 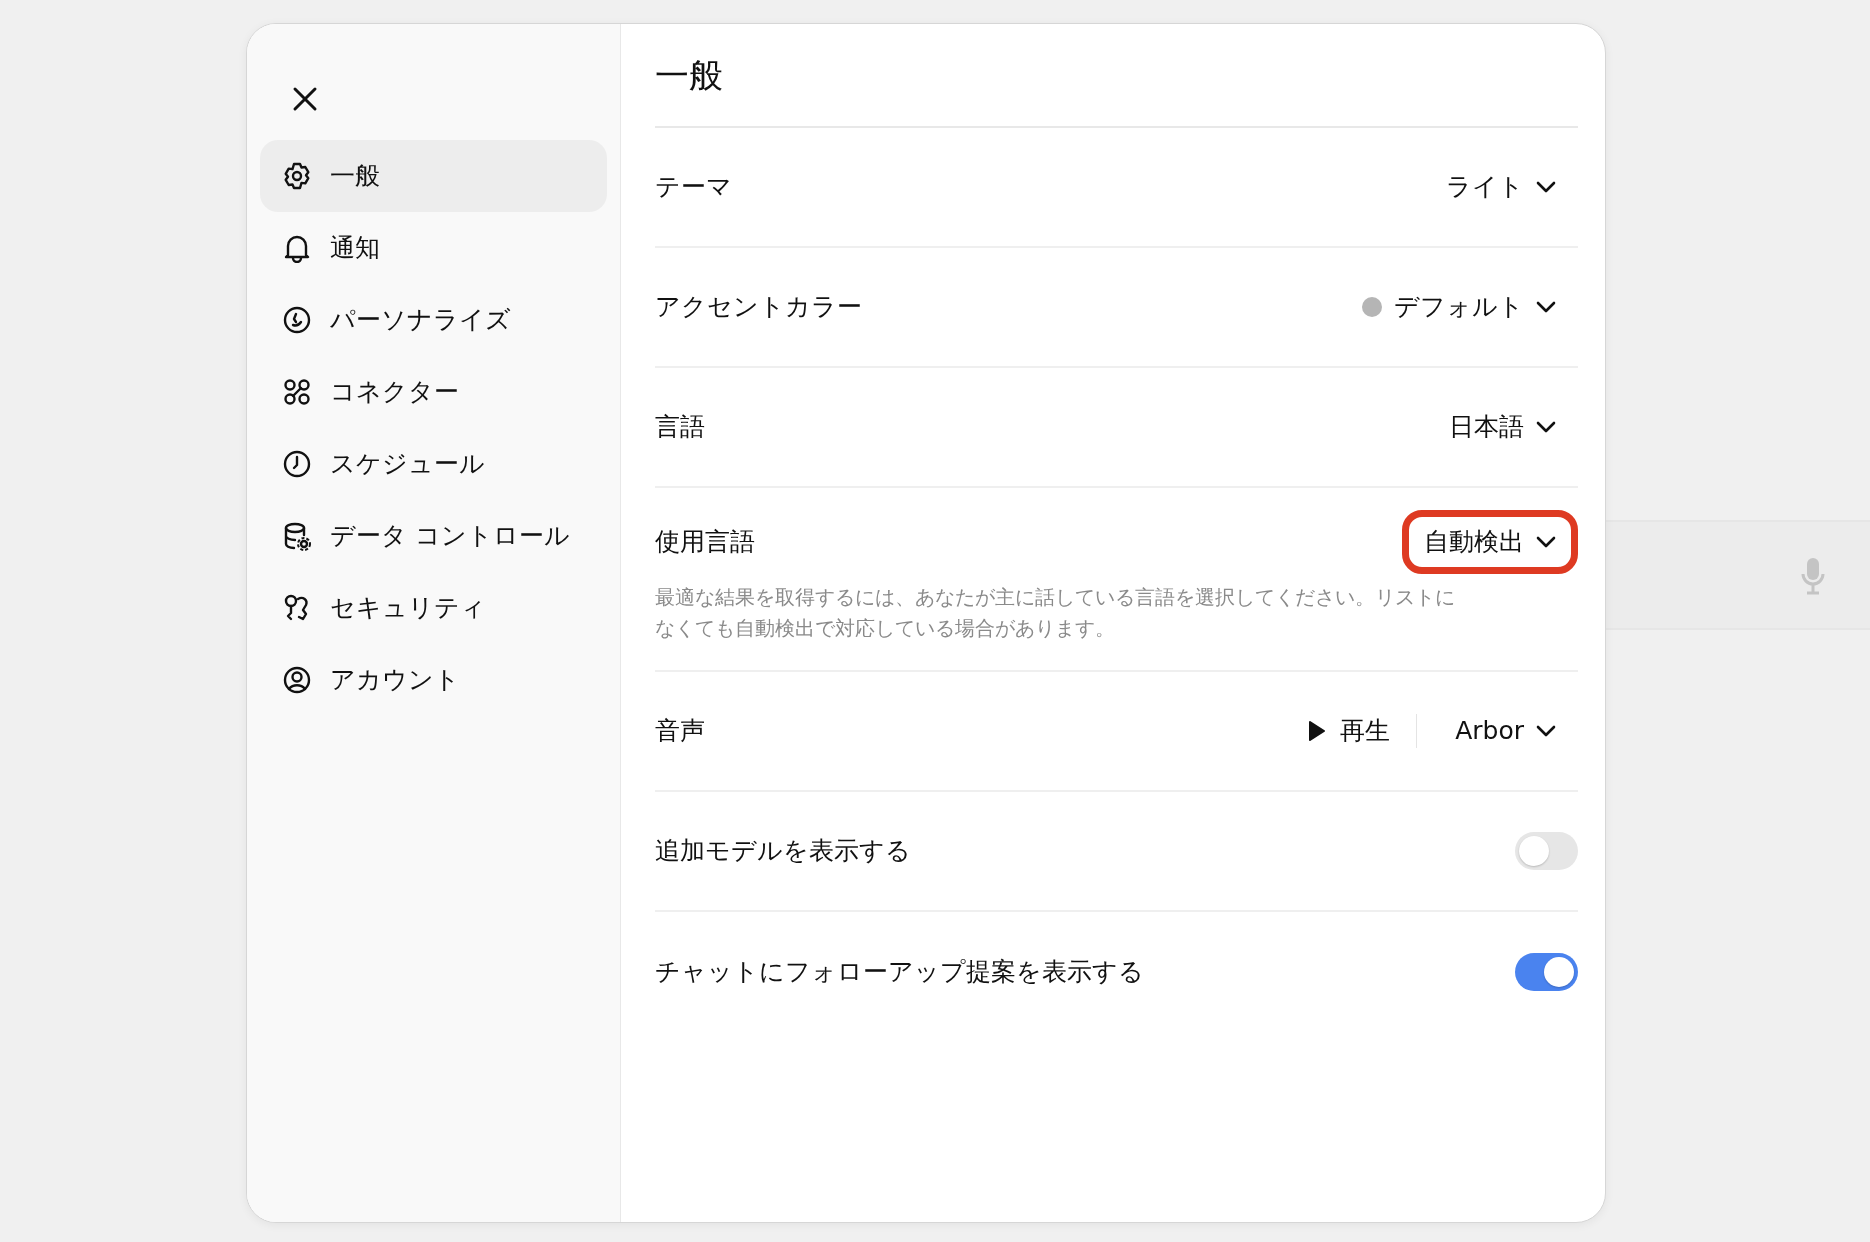 I want to click on setting-label: 使用言語, so click(x=705, y=542).